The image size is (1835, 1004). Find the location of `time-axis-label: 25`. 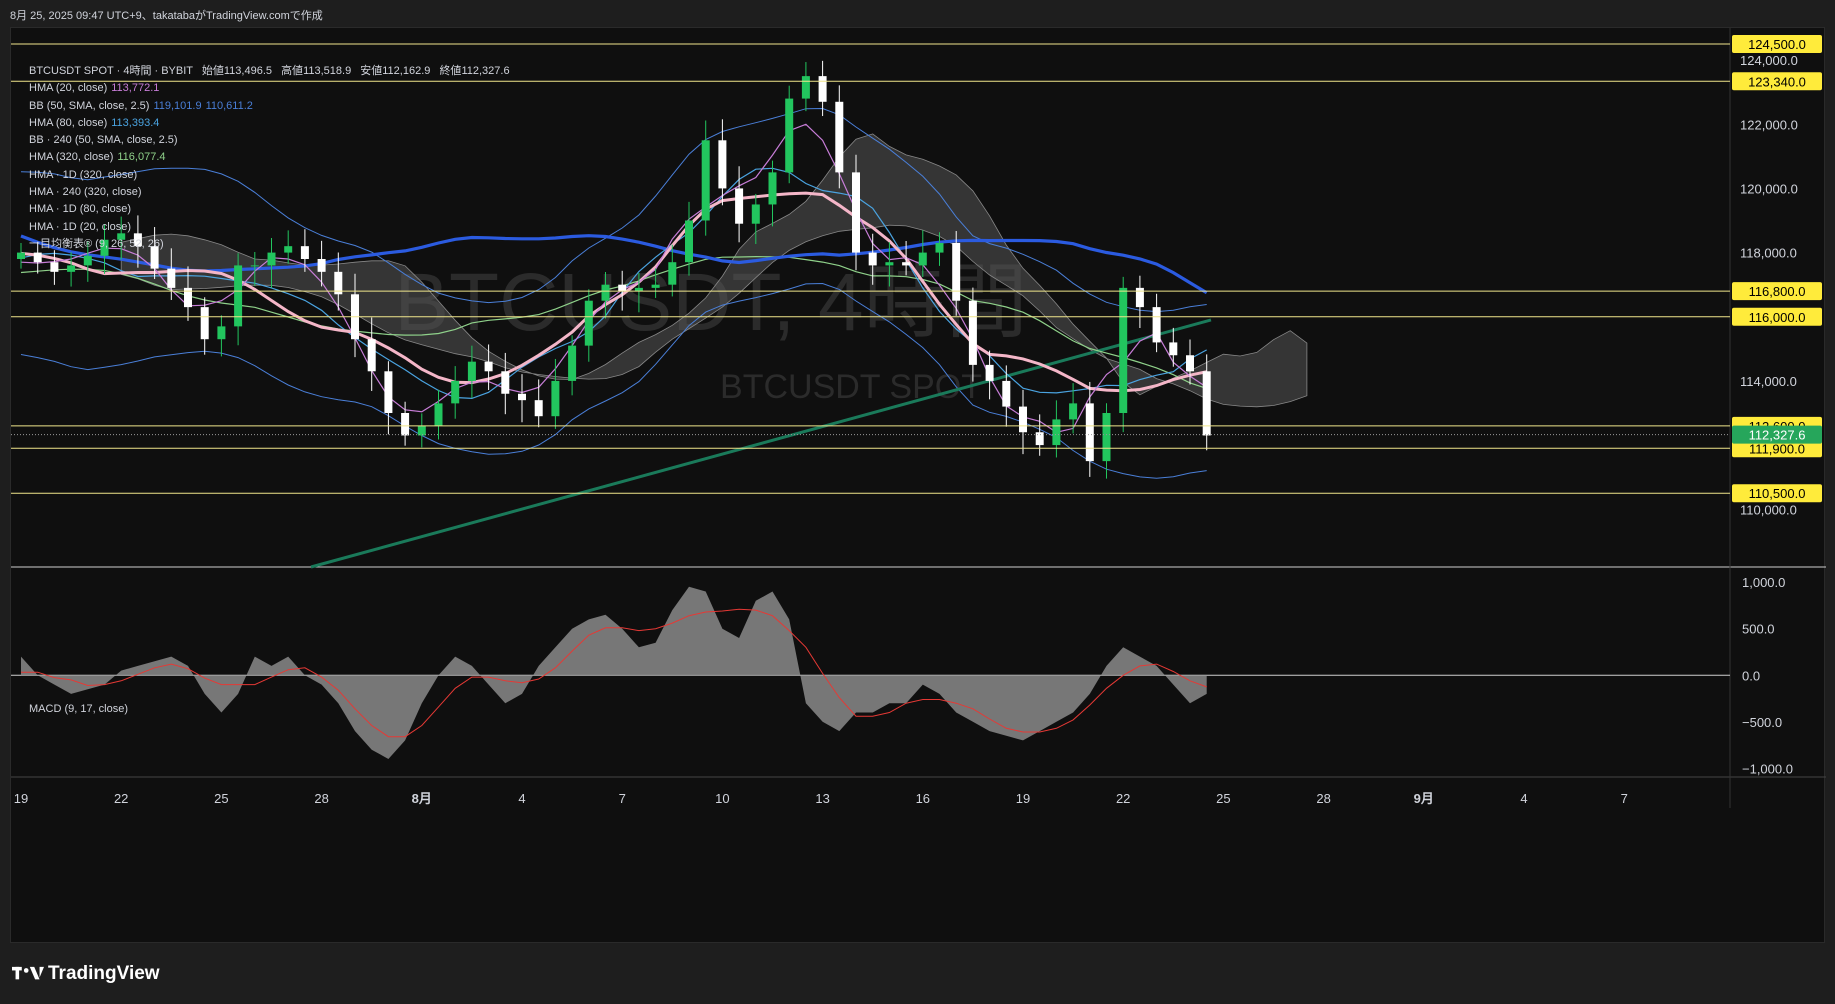

time-axis-label: 25 is located at coordinates (221, 798).